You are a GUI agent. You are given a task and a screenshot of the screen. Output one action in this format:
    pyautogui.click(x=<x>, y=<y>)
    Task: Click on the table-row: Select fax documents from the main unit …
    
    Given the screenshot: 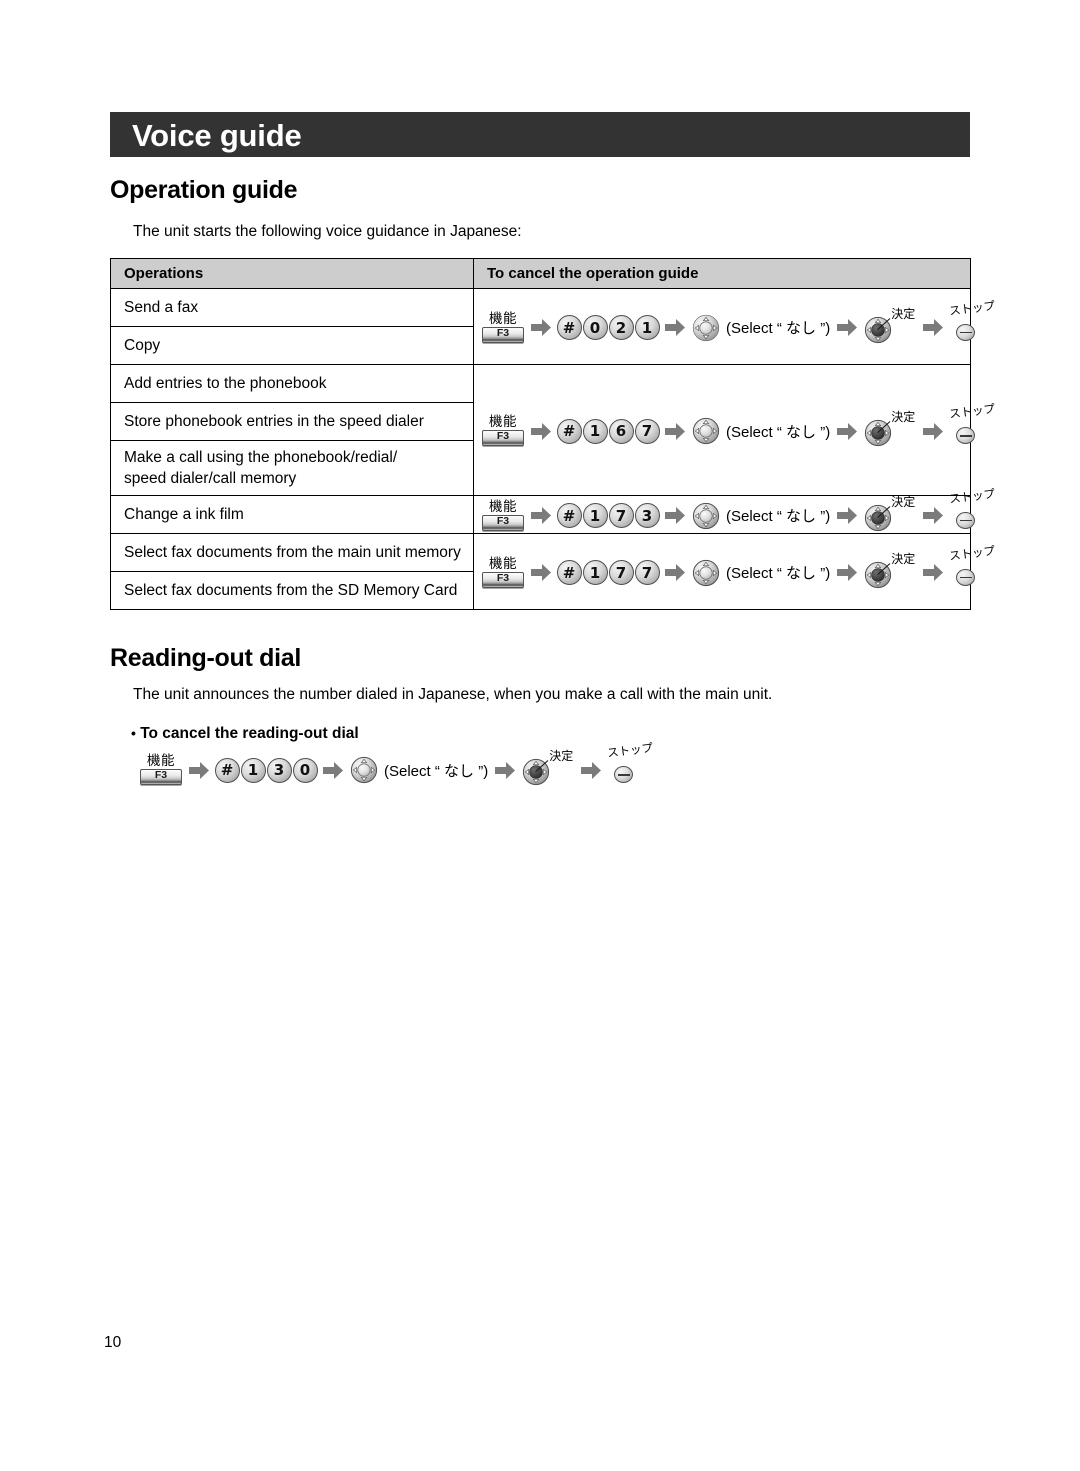 What is the action you would take?
    pyautogui.click(x=553, y=571)
    